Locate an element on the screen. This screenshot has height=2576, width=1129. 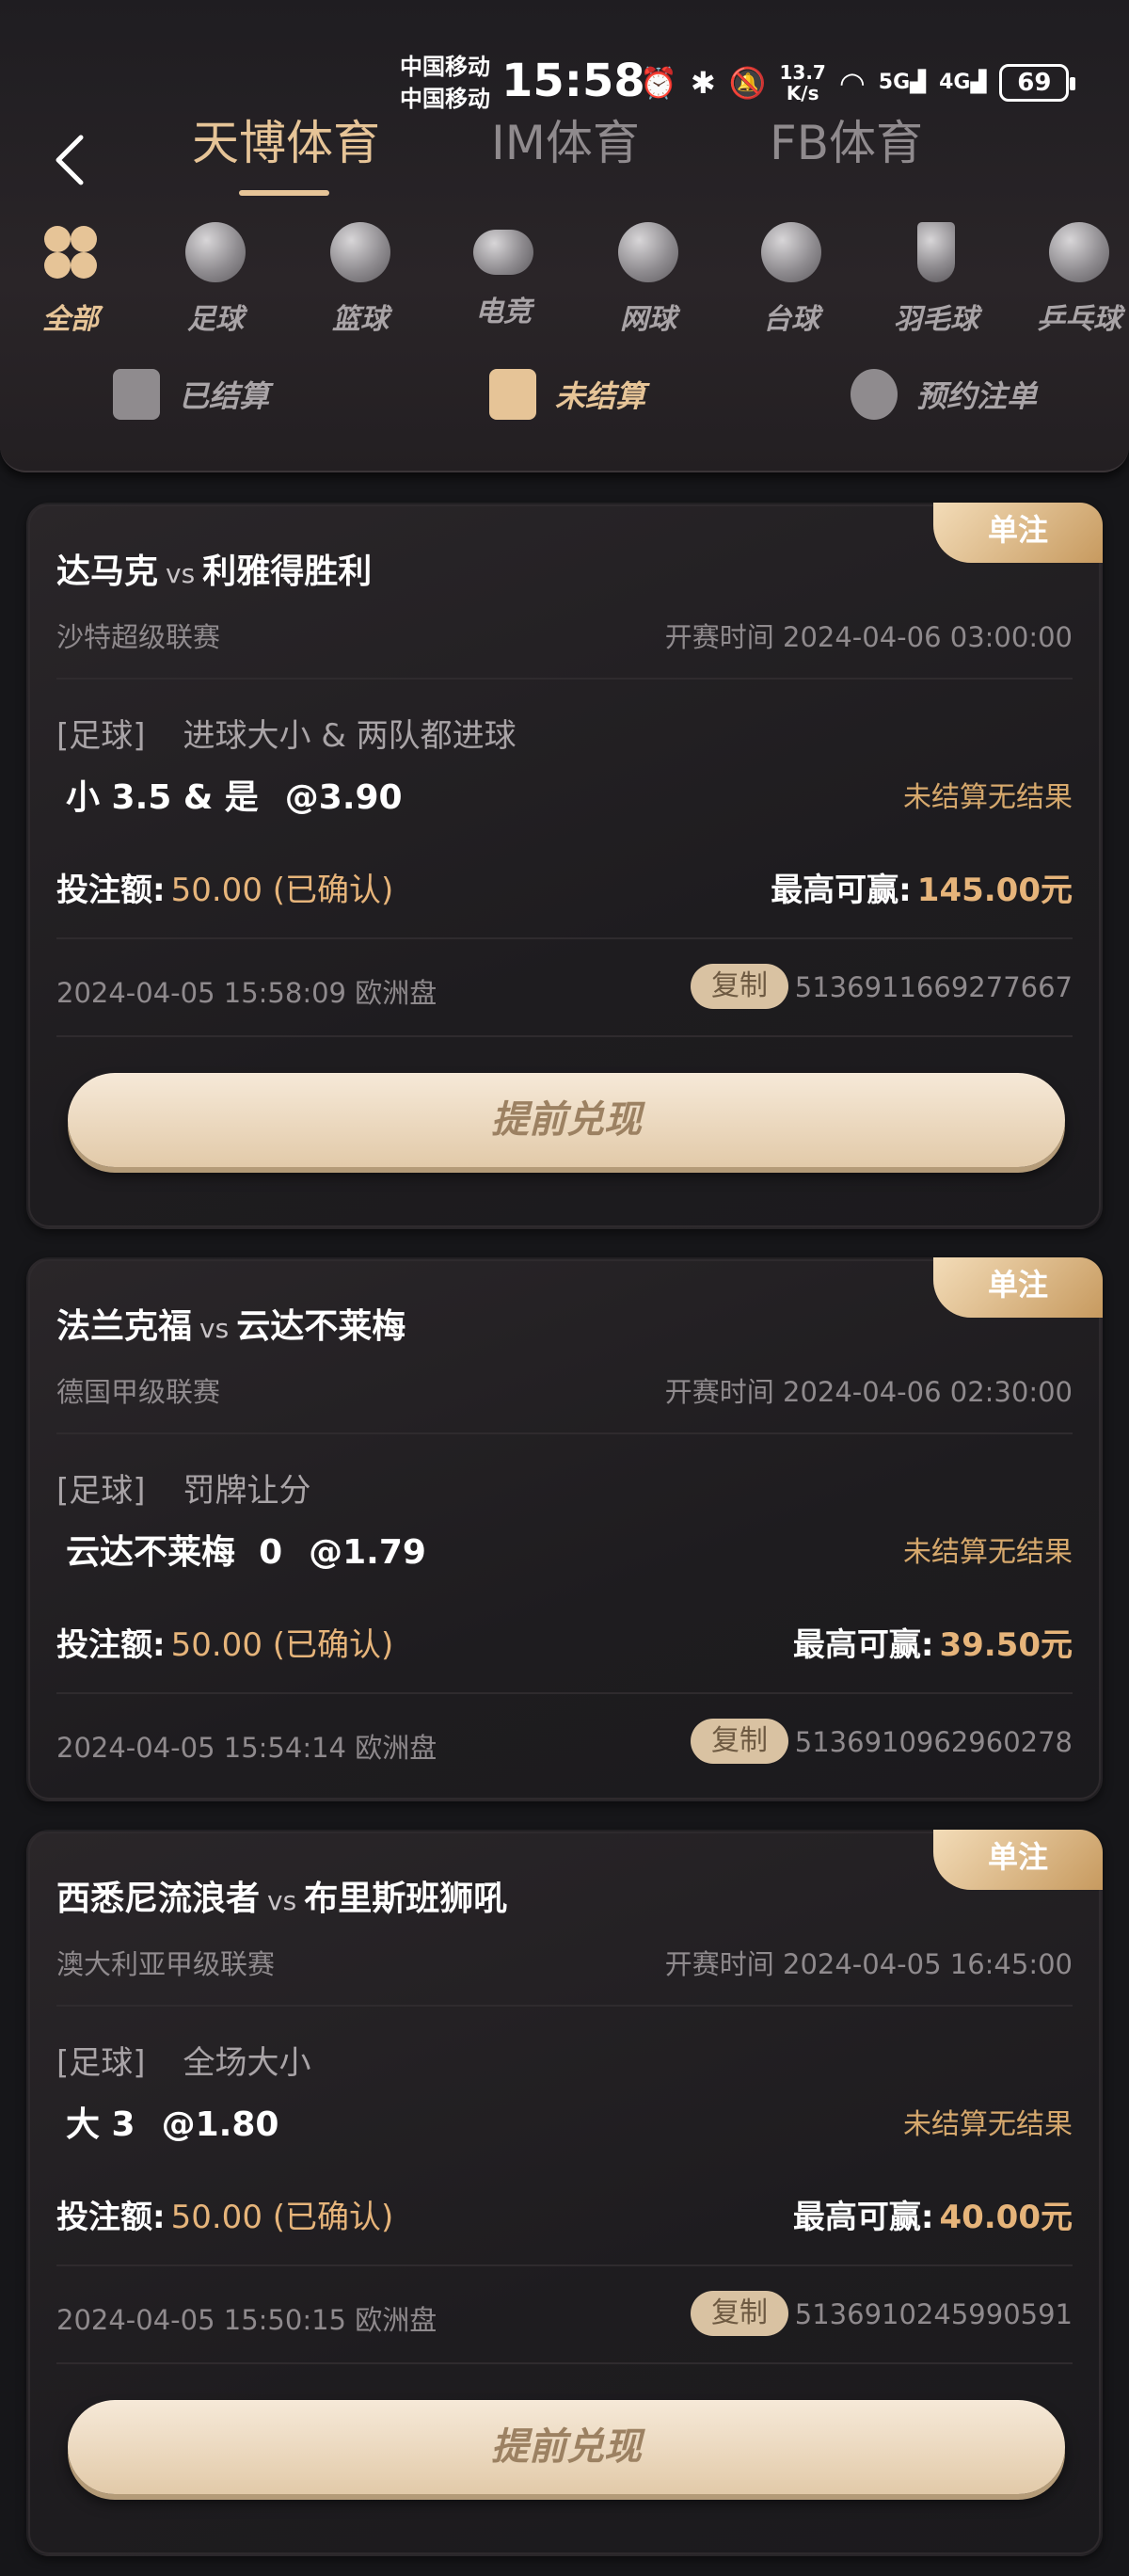
carrier-labels: 中国移动 中国移动 is located at coordinates (445, 83).